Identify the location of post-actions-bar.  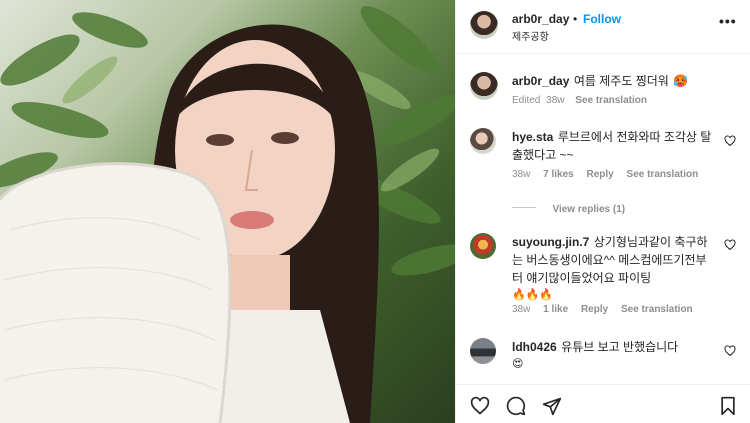
(603, 403).